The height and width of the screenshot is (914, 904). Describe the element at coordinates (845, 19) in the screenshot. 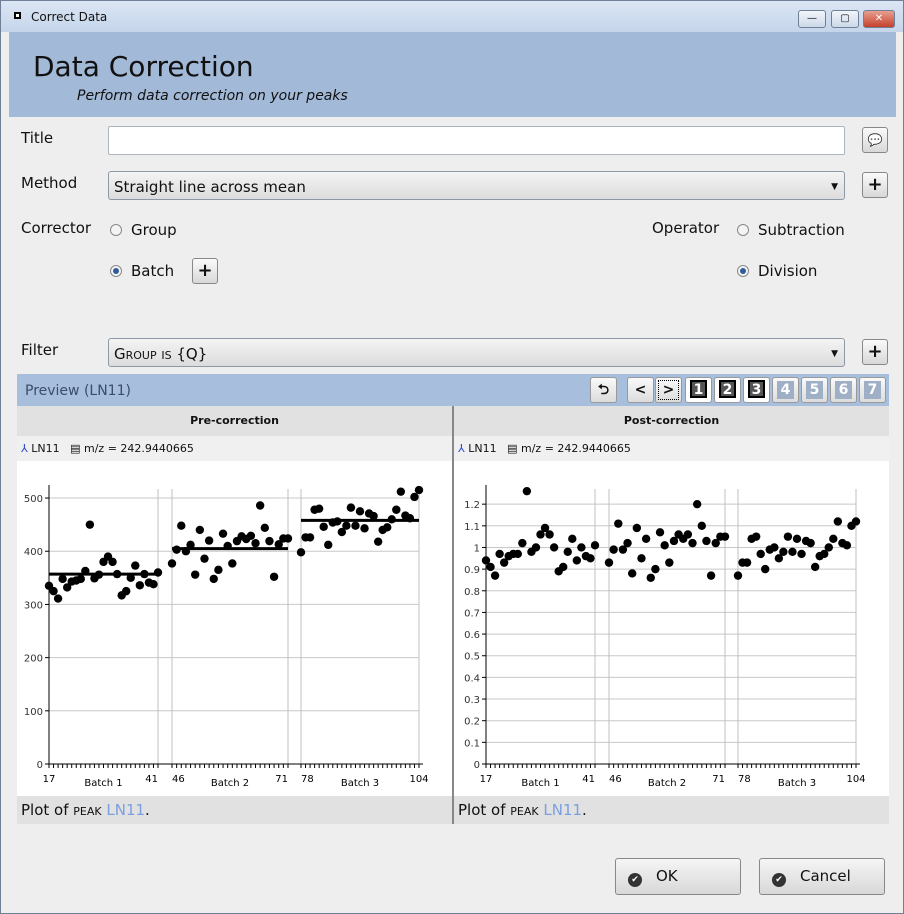

I see `maximize-button: ▢` at that location.